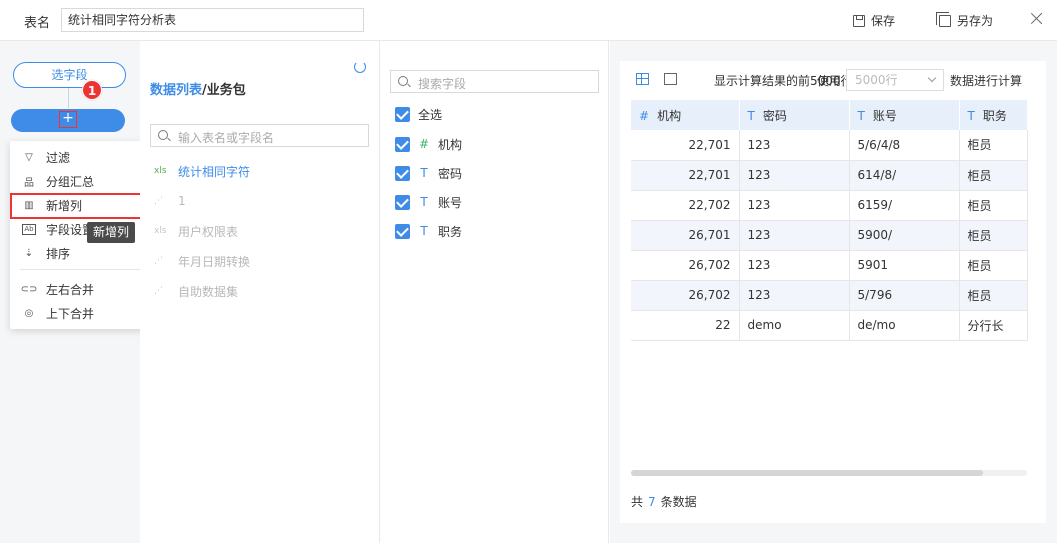  Describe the element at coordinates (904, 175) in the screenshot. I see `table-cell: 614/8/` at that location.